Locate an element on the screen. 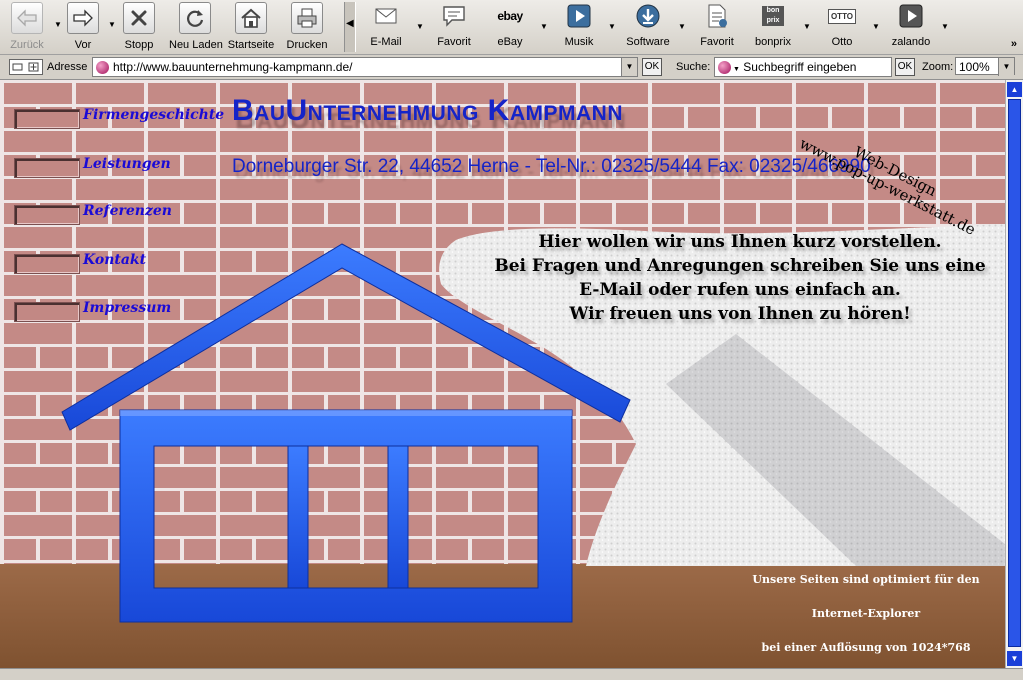  scroll-up-arrow-icon: ▲ is located at coordinates (1014, 89).